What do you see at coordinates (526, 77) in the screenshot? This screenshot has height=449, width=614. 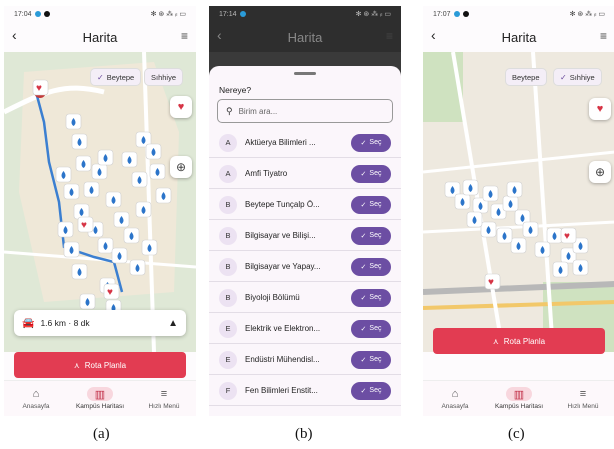 I see `campus-chip-beytepe: Beytepe` at bounding box center [526, 77].